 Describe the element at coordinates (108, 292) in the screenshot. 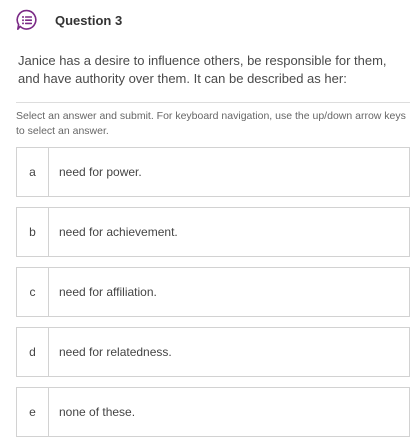

I see `answer-text: need for affiliation.` at that location.